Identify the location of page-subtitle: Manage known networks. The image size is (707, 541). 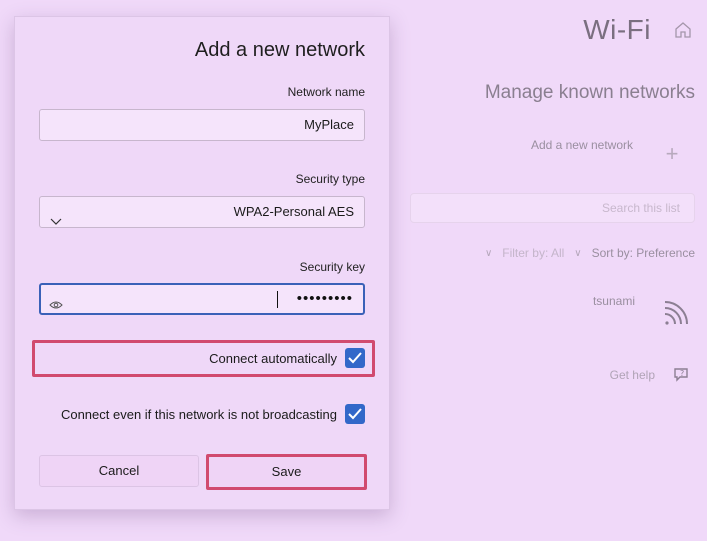
(589, 92).